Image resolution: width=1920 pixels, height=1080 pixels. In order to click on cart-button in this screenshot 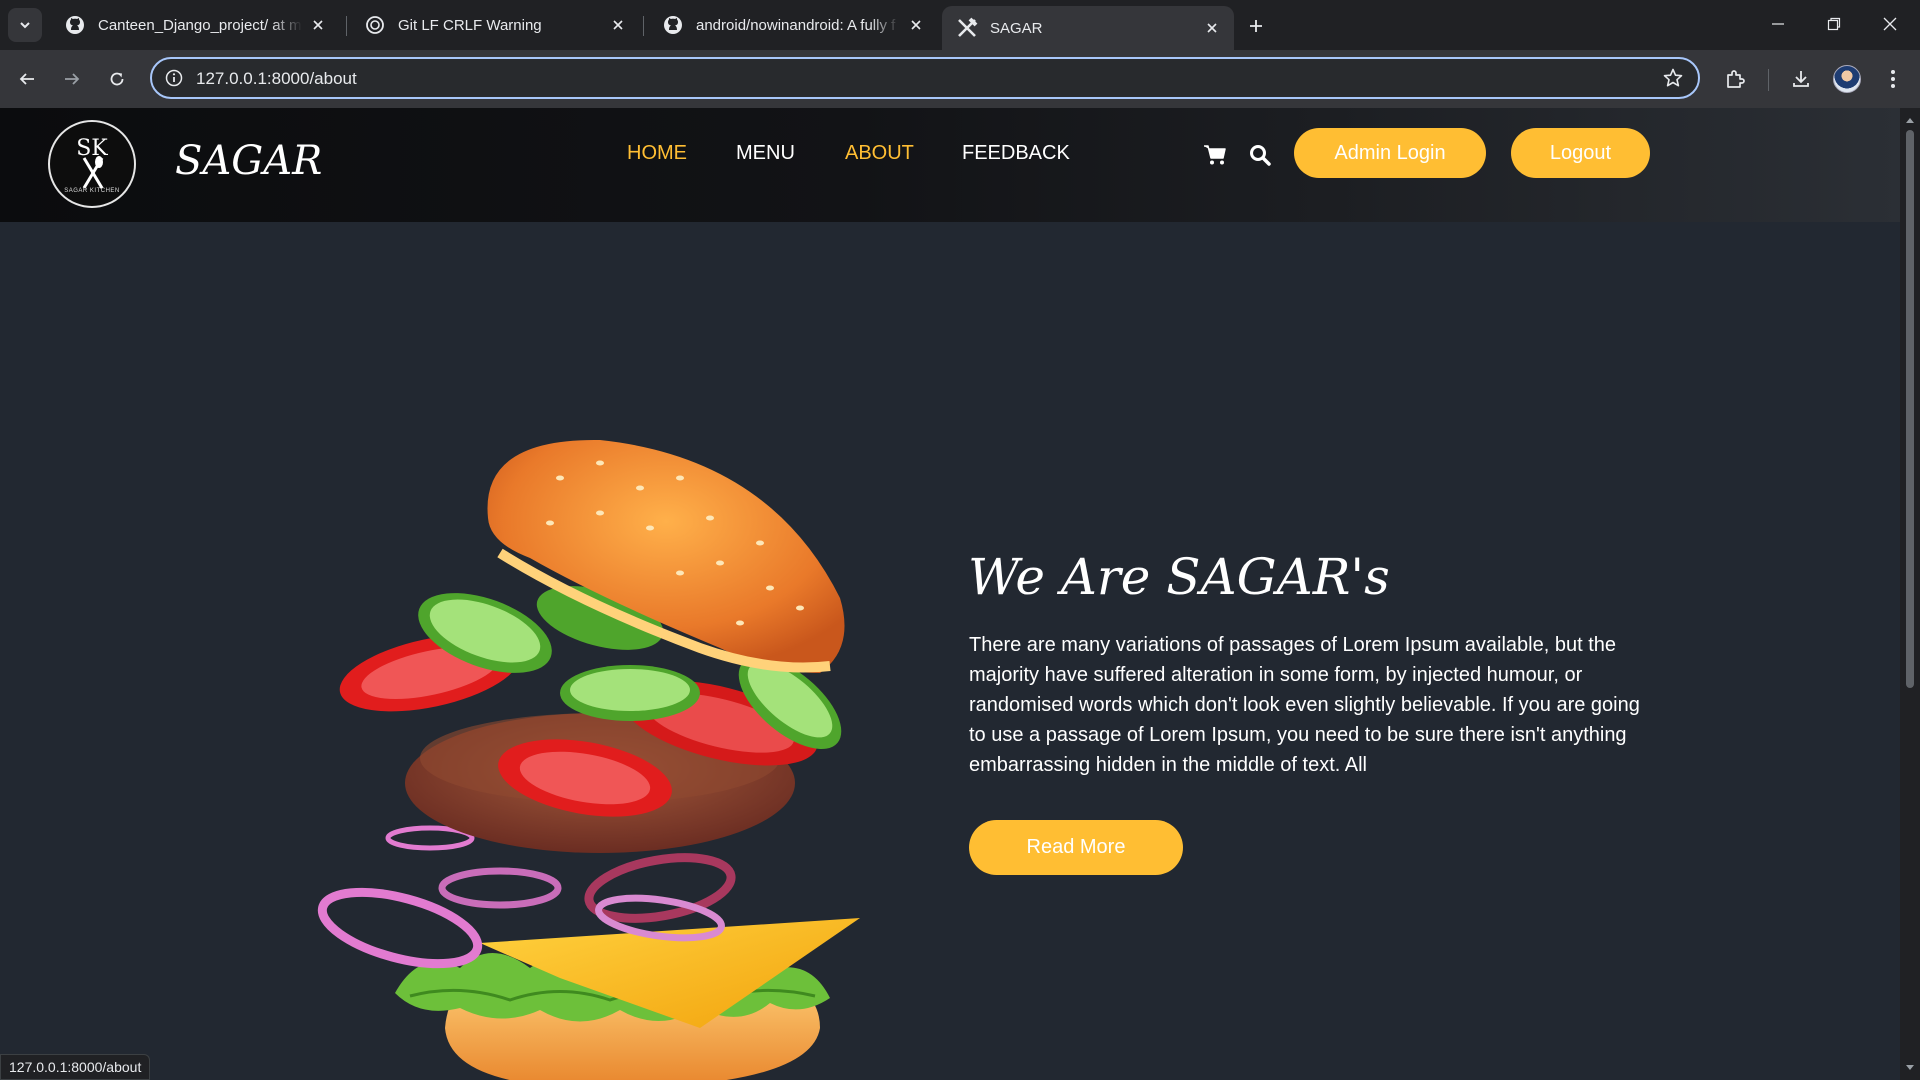, I will do `click(1215, 155)`.